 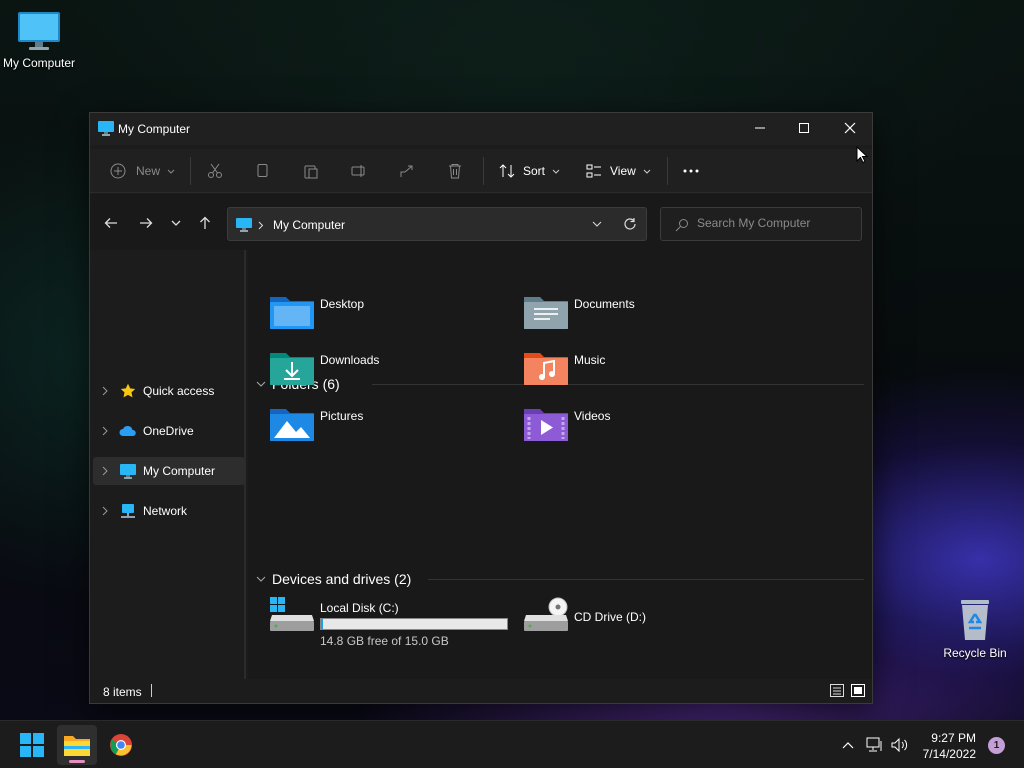 What do you see at coordinates (848, 745) in the screenshot?
I see `show-hidden-icons-button` at bounding box center [848, 745].